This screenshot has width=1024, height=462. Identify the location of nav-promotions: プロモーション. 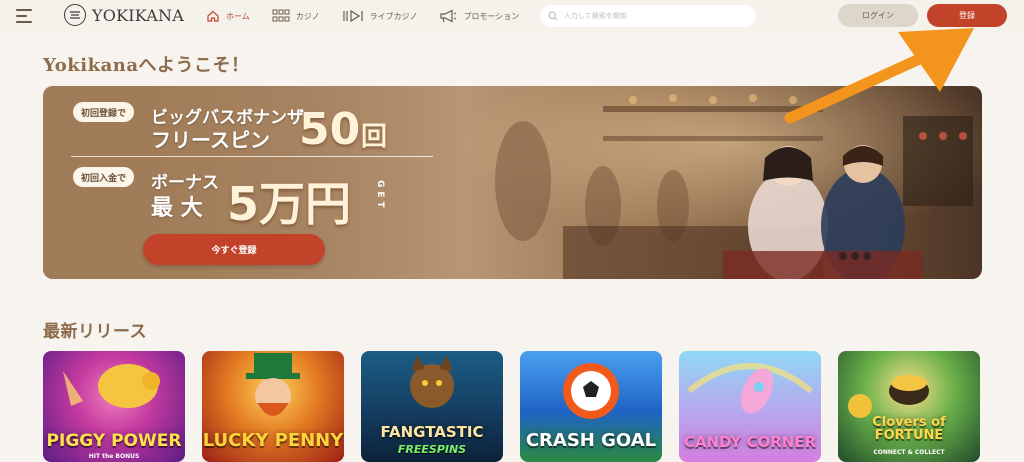
(479, 16).